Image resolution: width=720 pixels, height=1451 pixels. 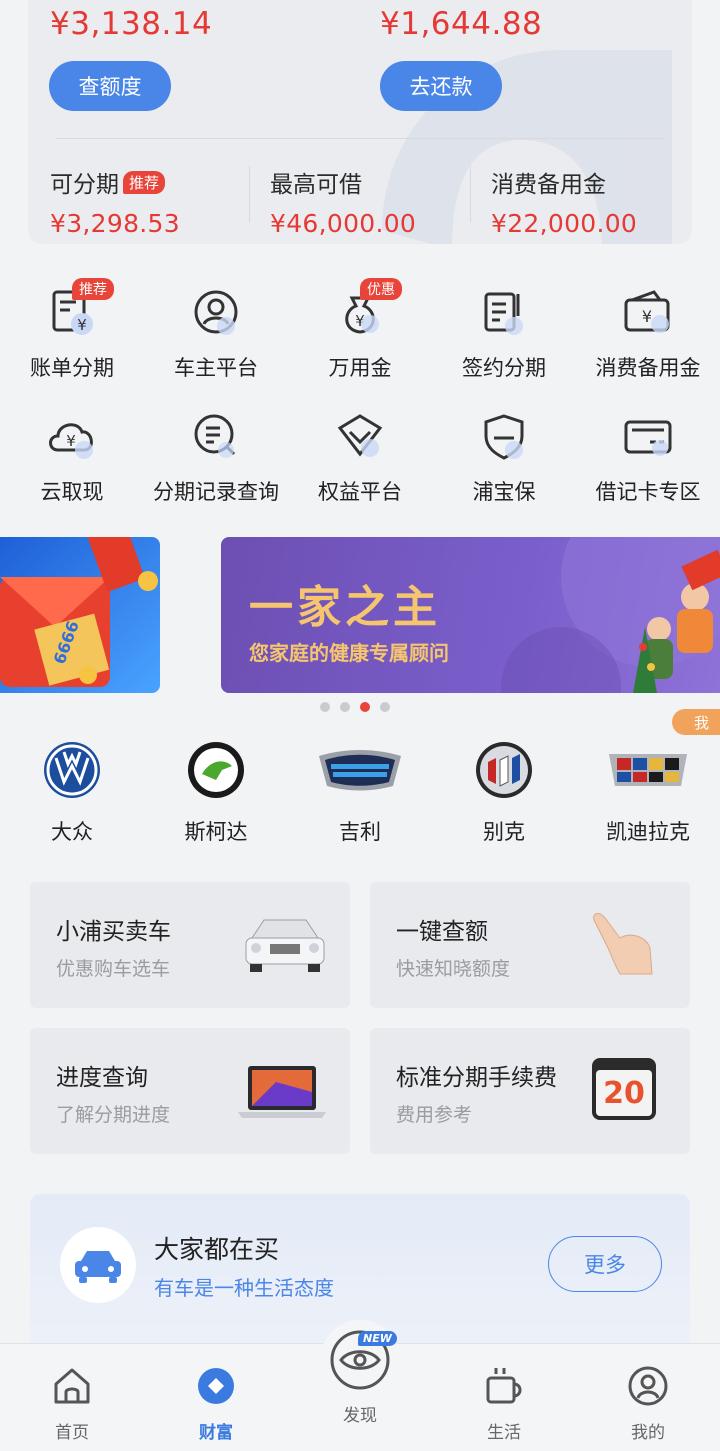 I want to click on amount-left: ¥3,138.14, so click(x=131, y=24).